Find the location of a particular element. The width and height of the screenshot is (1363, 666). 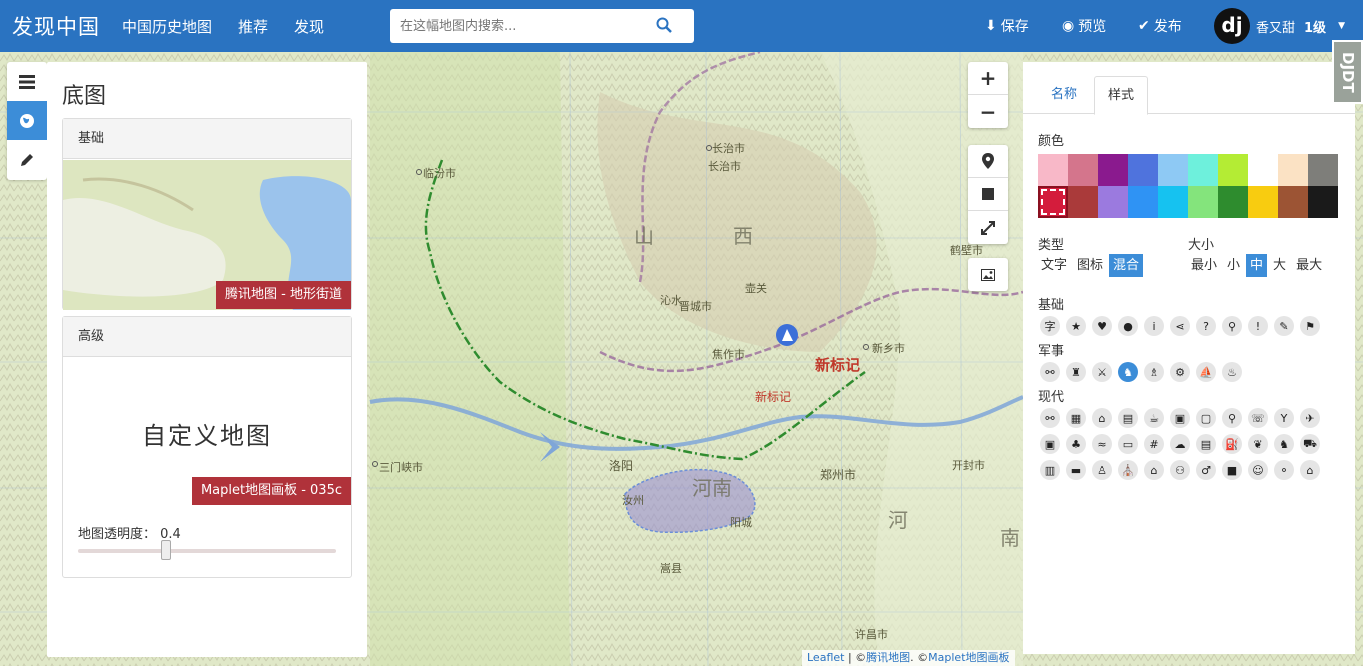

cart-icon: ⛟ is located at coordinates (1310, 444).